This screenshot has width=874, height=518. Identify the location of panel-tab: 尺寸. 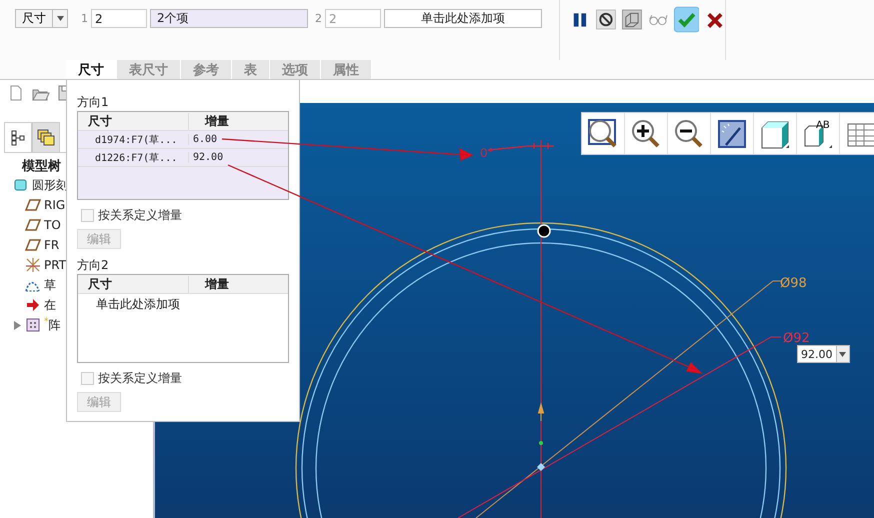
(91, 69).